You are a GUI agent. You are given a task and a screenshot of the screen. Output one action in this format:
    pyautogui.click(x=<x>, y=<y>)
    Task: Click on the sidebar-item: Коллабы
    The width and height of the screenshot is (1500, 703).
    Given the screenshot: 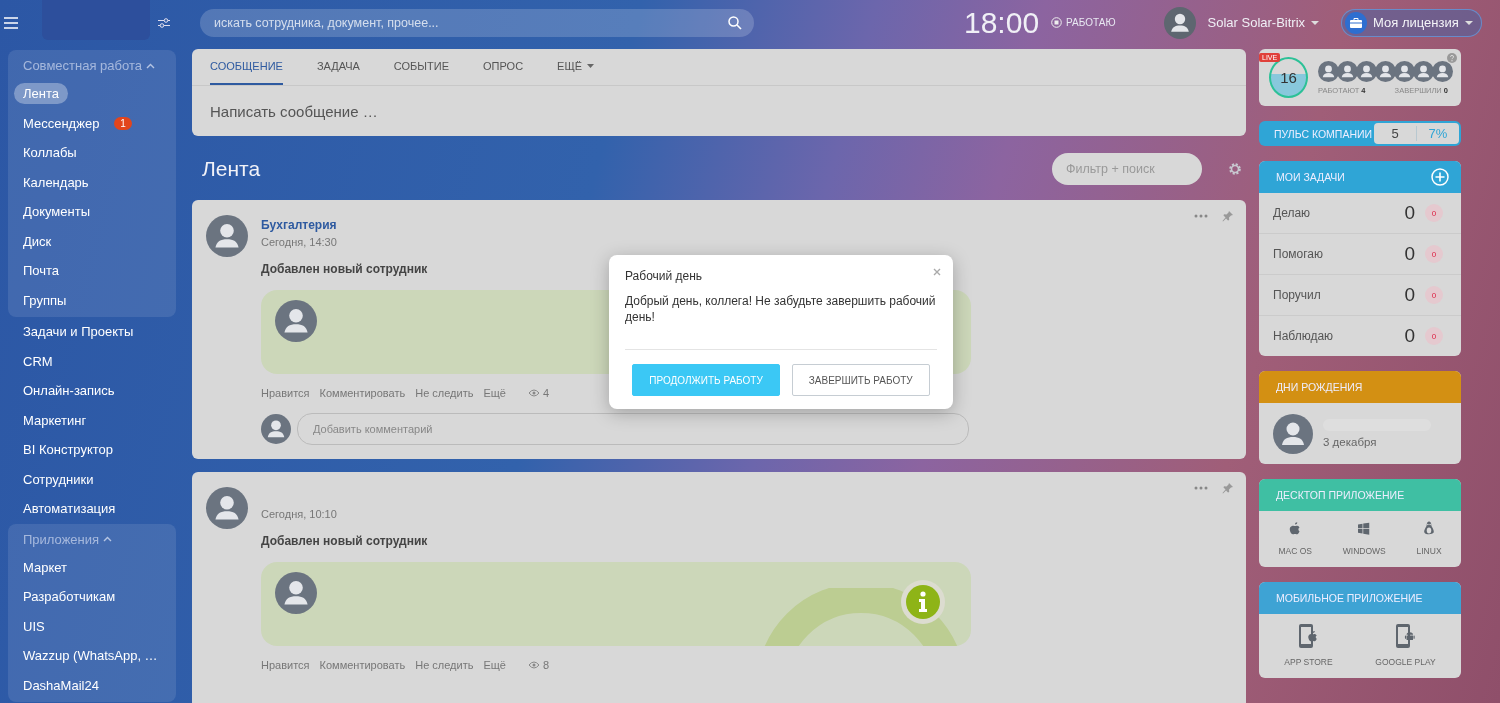 What is the action you would take?
    pyautogui.click(x=50, y=153)
    